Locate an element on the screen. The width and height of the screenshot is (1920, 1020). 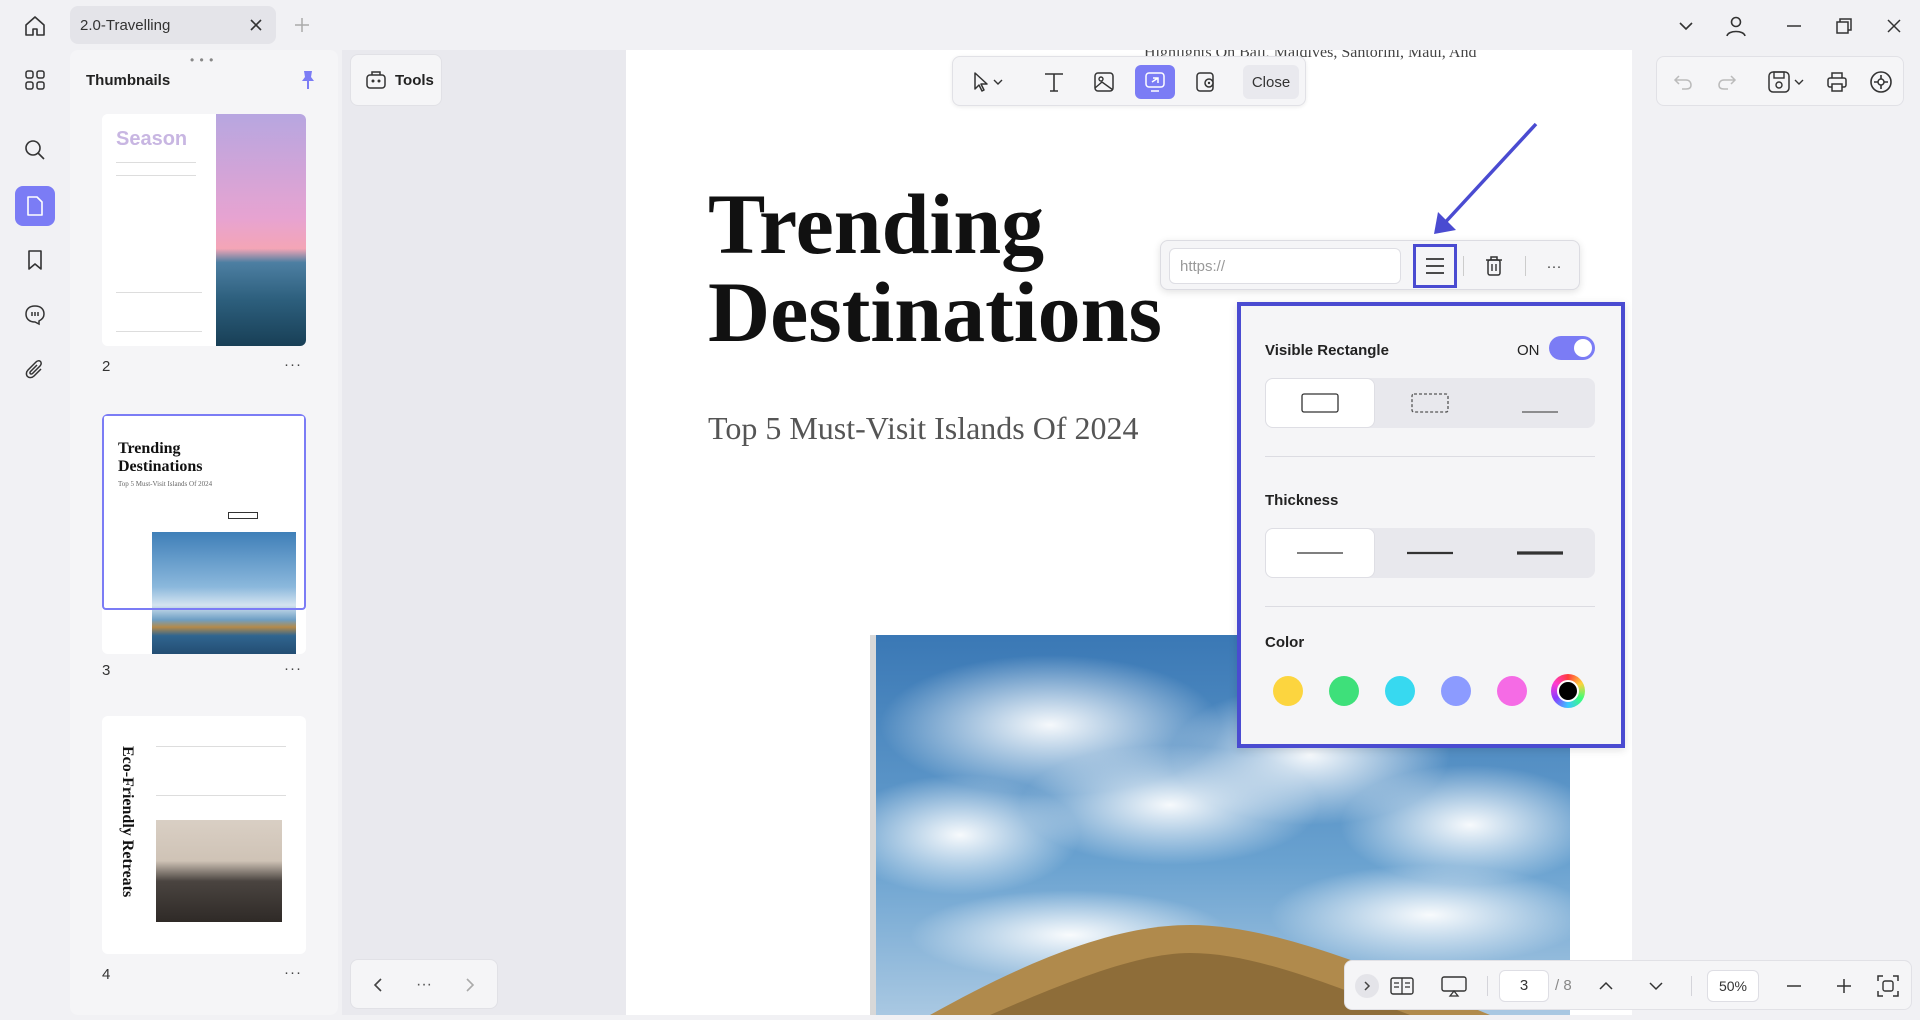
url-input is located at coordinates (1285, 266).